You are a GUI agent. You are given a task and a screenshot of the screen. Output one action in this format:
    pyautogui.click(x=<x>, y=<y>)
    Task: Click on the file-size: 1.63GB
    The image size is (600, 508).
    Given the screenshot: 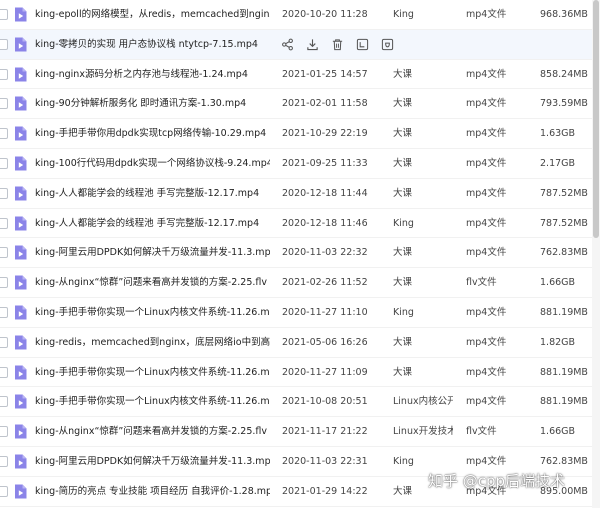 What is the action you would take?
    pyautogui.click(x=558, y=134)
    